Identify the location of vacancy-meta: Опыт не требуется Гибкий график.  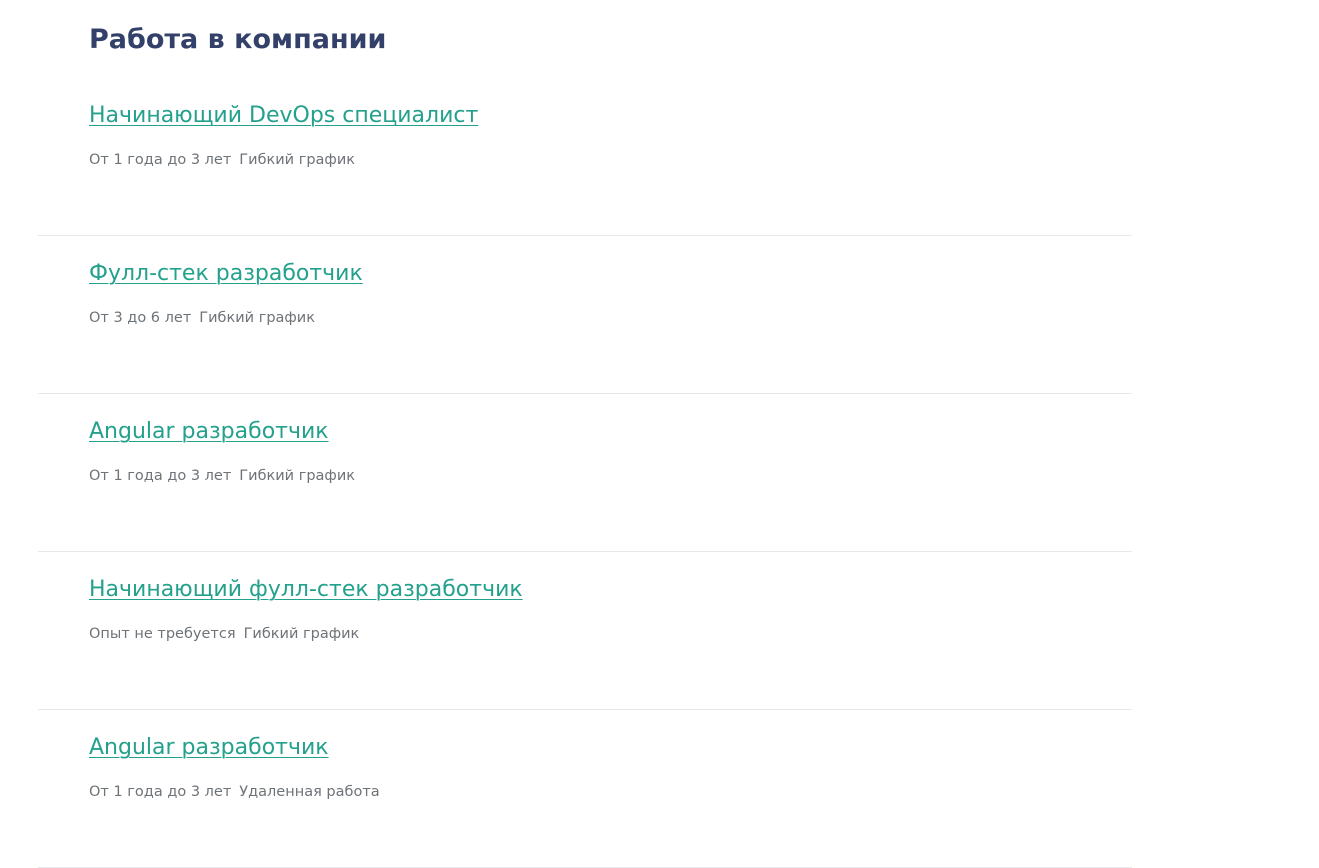
(224, 634).